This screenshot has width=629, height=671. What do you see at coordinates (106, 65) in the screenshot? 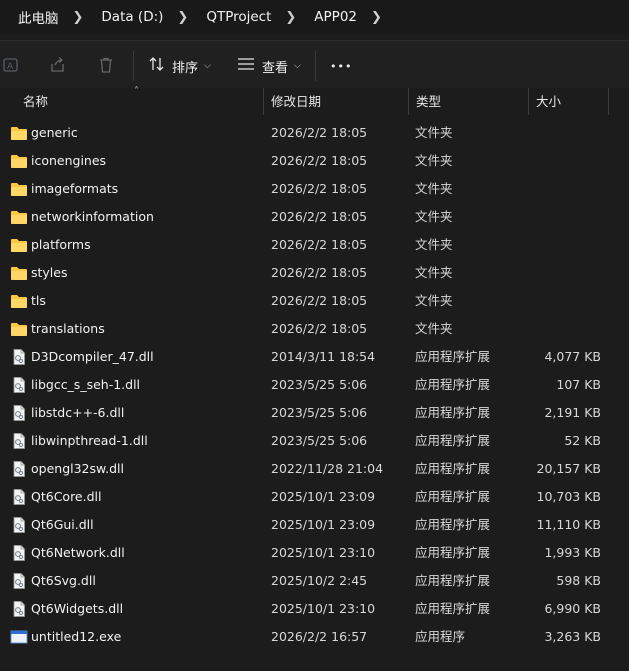
I see `trash-icon` at bounding box center [106, 65].